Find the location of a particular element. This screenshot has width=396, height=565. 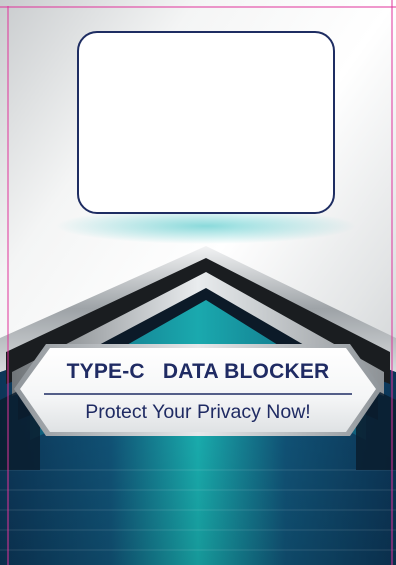

product-tagline: Protect Your Privacy Now! is located at coordinates (198, 412).